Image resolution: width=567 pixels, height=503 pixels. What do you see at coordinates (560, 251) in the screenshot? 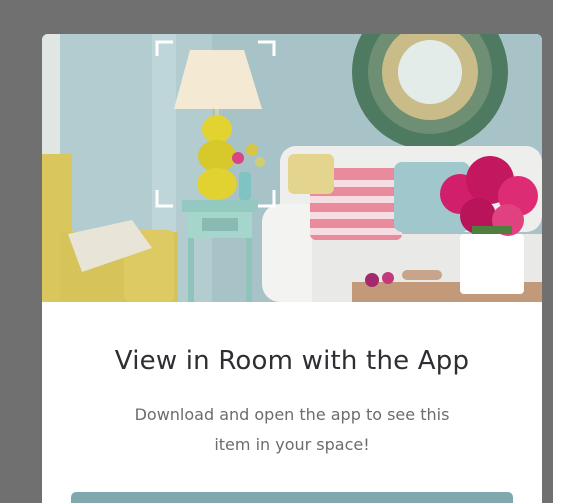
I see `modal-right-edge` at bounding box center [560, 251].